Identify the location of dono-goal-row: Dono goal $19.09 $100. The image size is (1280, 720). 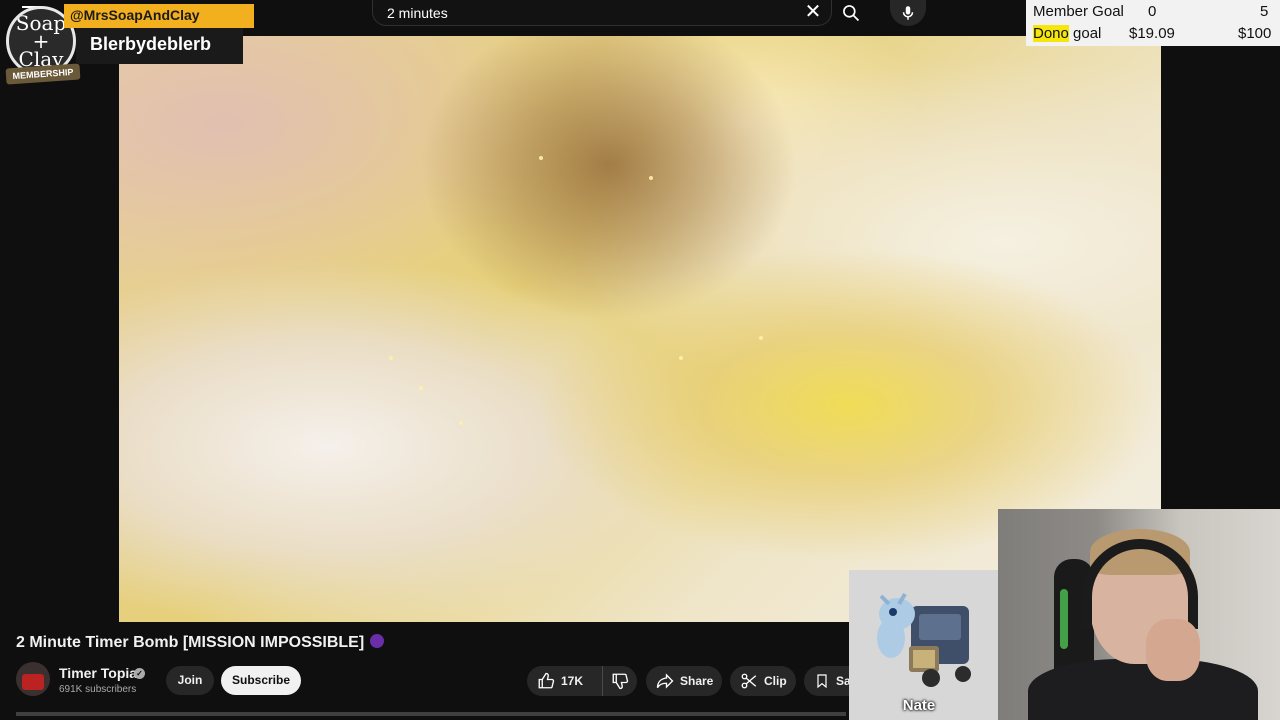
(1153, 34).